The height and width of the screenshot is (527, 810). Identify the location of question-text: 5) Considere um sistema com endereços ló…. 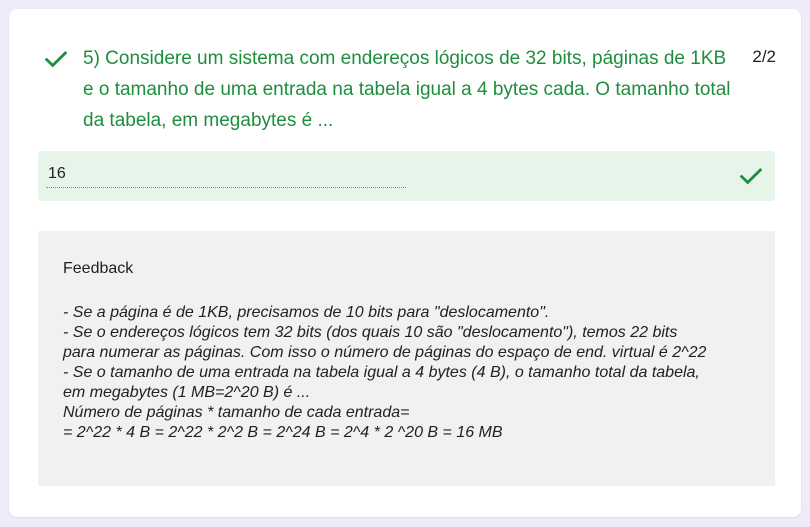
(407, 89).